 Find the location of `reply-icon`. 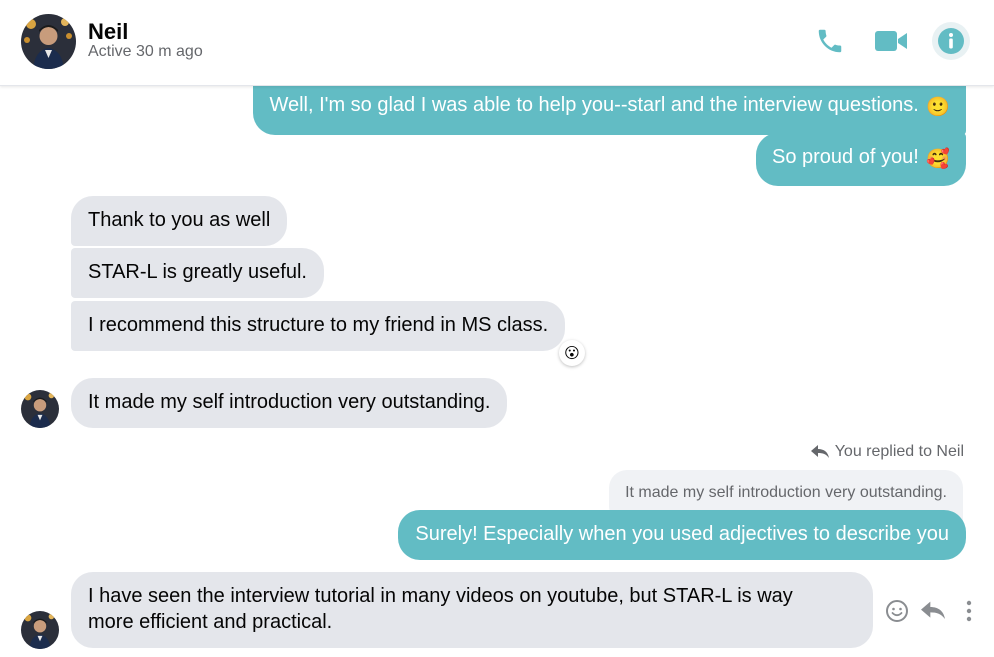

reply-icon is located at coordinates (933, 611).